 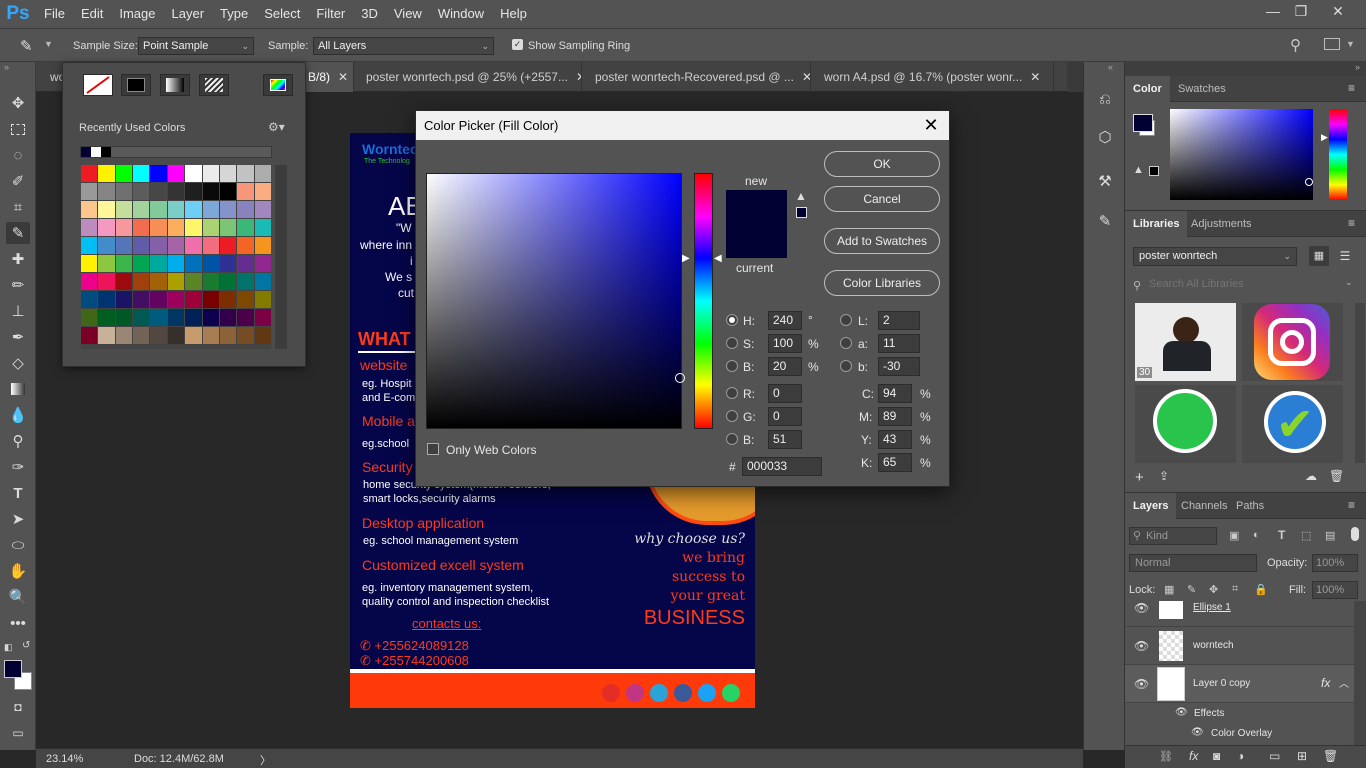 What do you see at coordinates (882, 241) in the screenshot?
I see `add-to-swatches-button: Add to Swatches` at bounding box center [882, 241].